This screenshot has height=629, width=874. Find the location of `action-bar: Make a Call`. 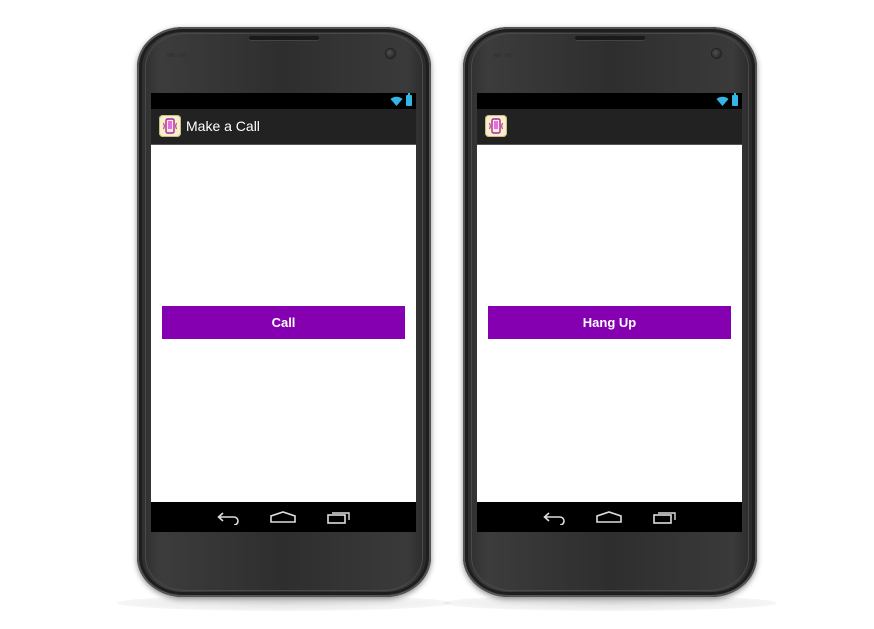

action-bar: Make a Call is located at coordinates (283, 127).